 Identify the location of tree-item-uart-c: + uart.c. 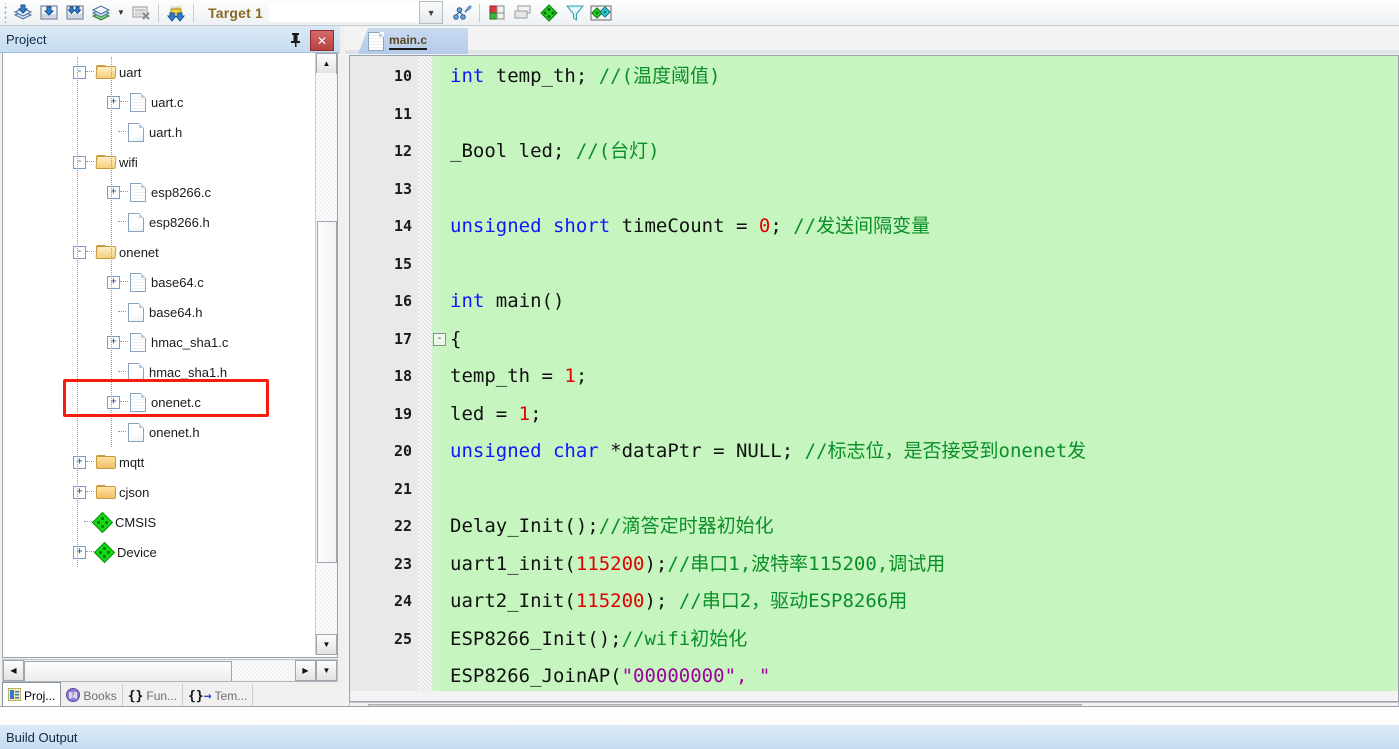
(159, 102).